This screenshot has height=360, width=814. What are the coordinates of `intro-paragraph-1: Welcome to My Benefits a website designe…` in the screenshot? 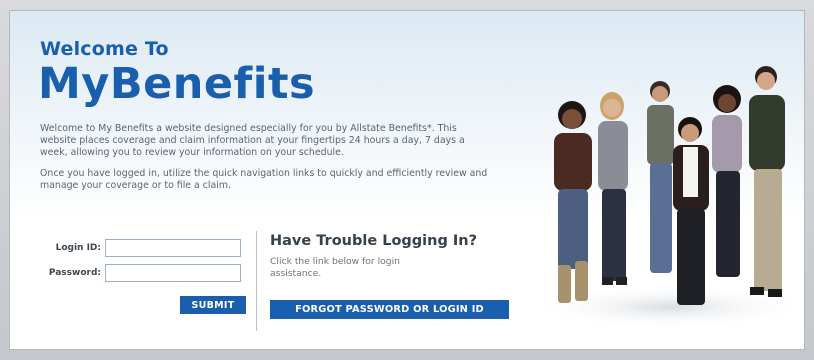 It's located at (252, 140).